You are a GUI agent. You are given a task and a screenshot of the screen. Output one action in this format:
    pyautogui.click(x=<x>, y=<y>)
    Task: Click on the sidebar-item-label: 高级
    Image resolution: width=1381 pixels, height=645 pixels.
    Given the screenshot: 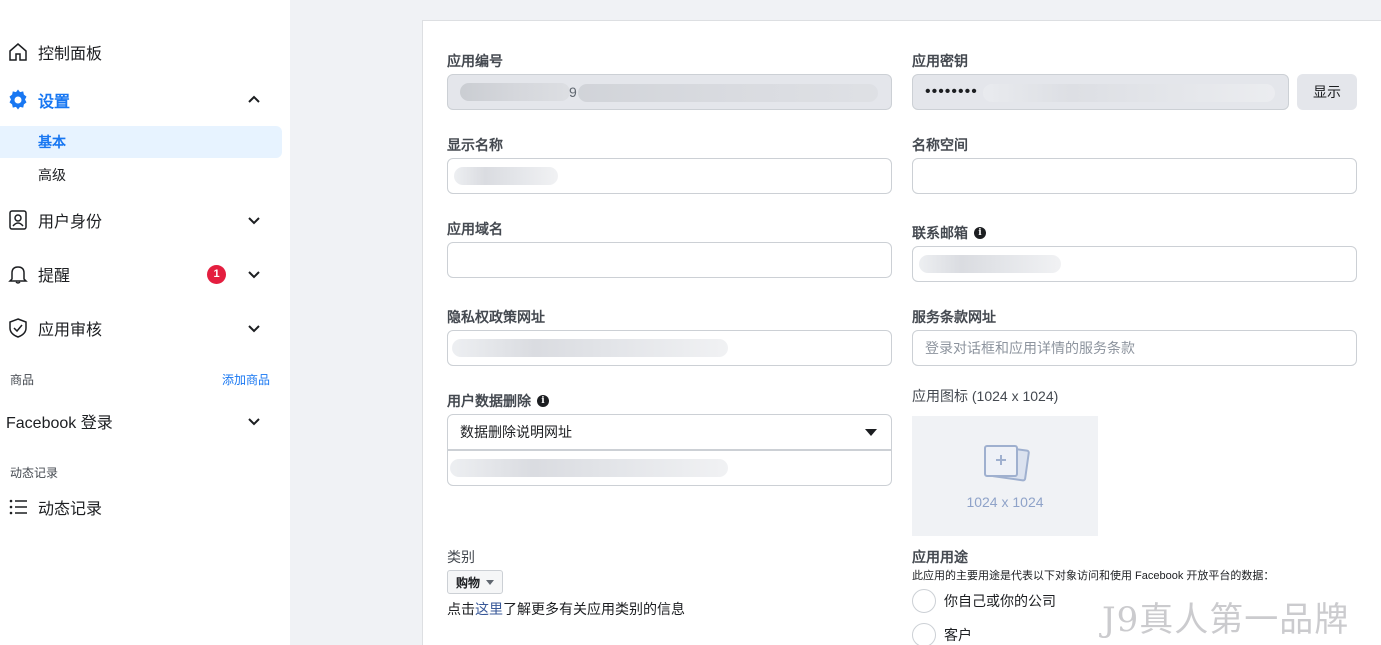 What is the action you would take?
    pyautogui.click(x=52, y=175)
    